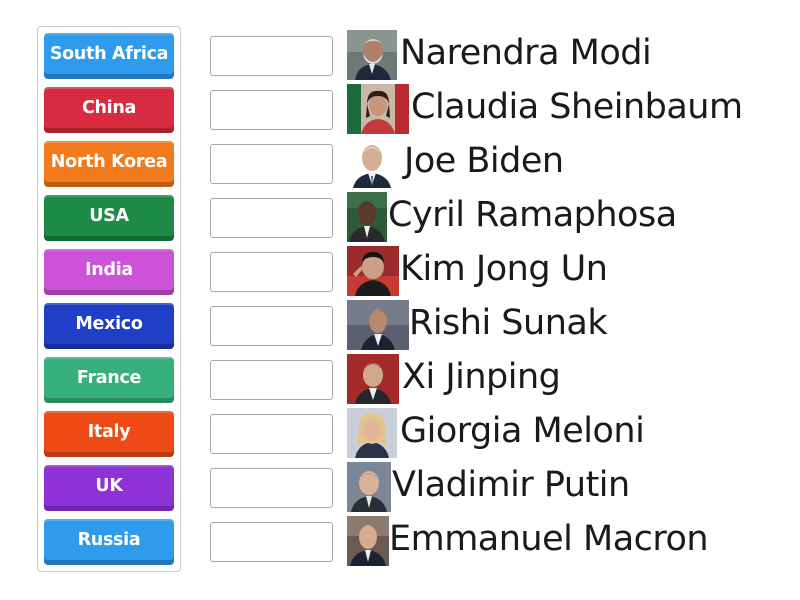  Describe the element at coordinates (577, 107) in the screenshot. I see `leader-name-2: Claudia Sheinbaum` at that location.